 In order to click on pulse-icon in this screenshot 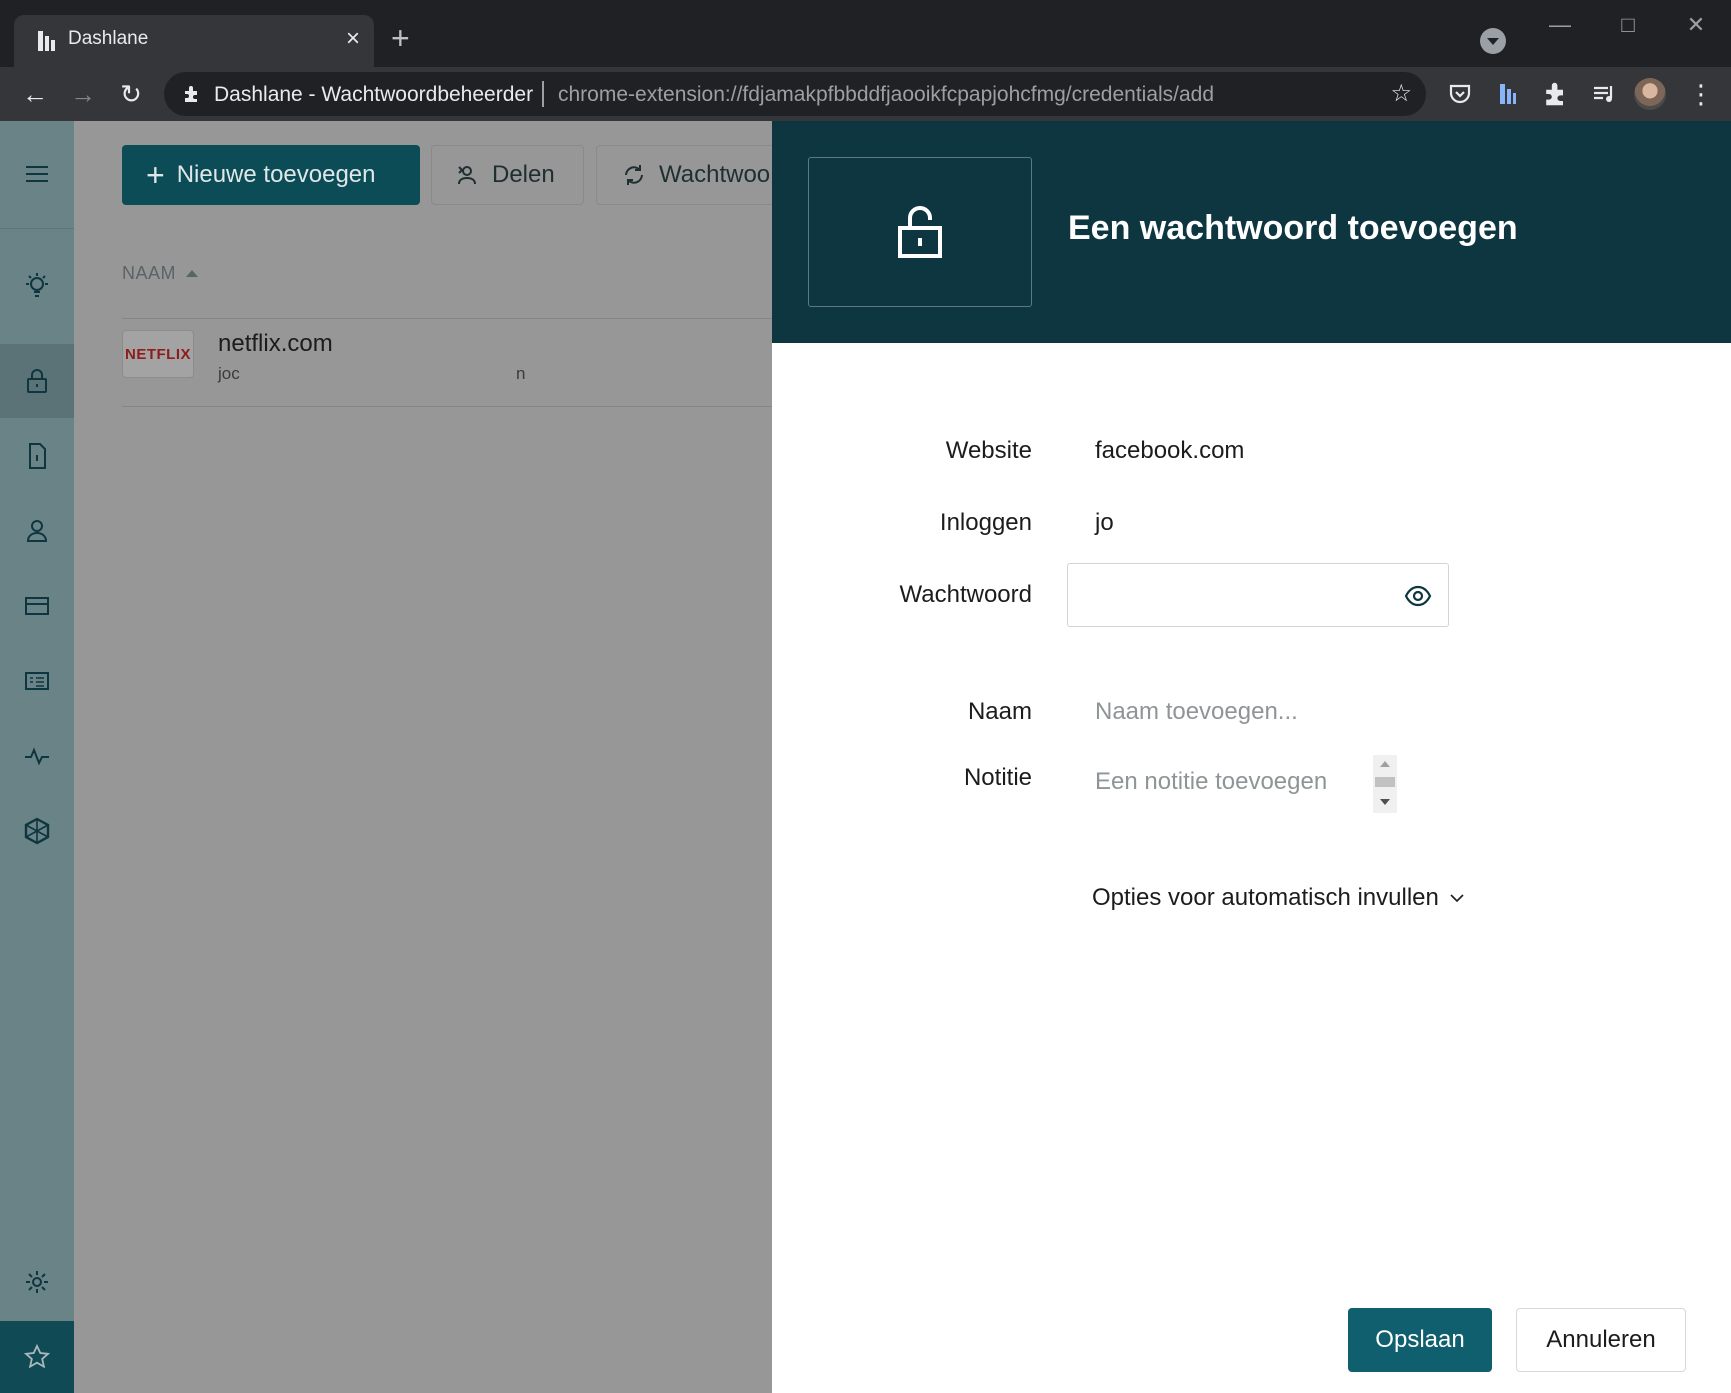, I will do `click(37, 756)`.